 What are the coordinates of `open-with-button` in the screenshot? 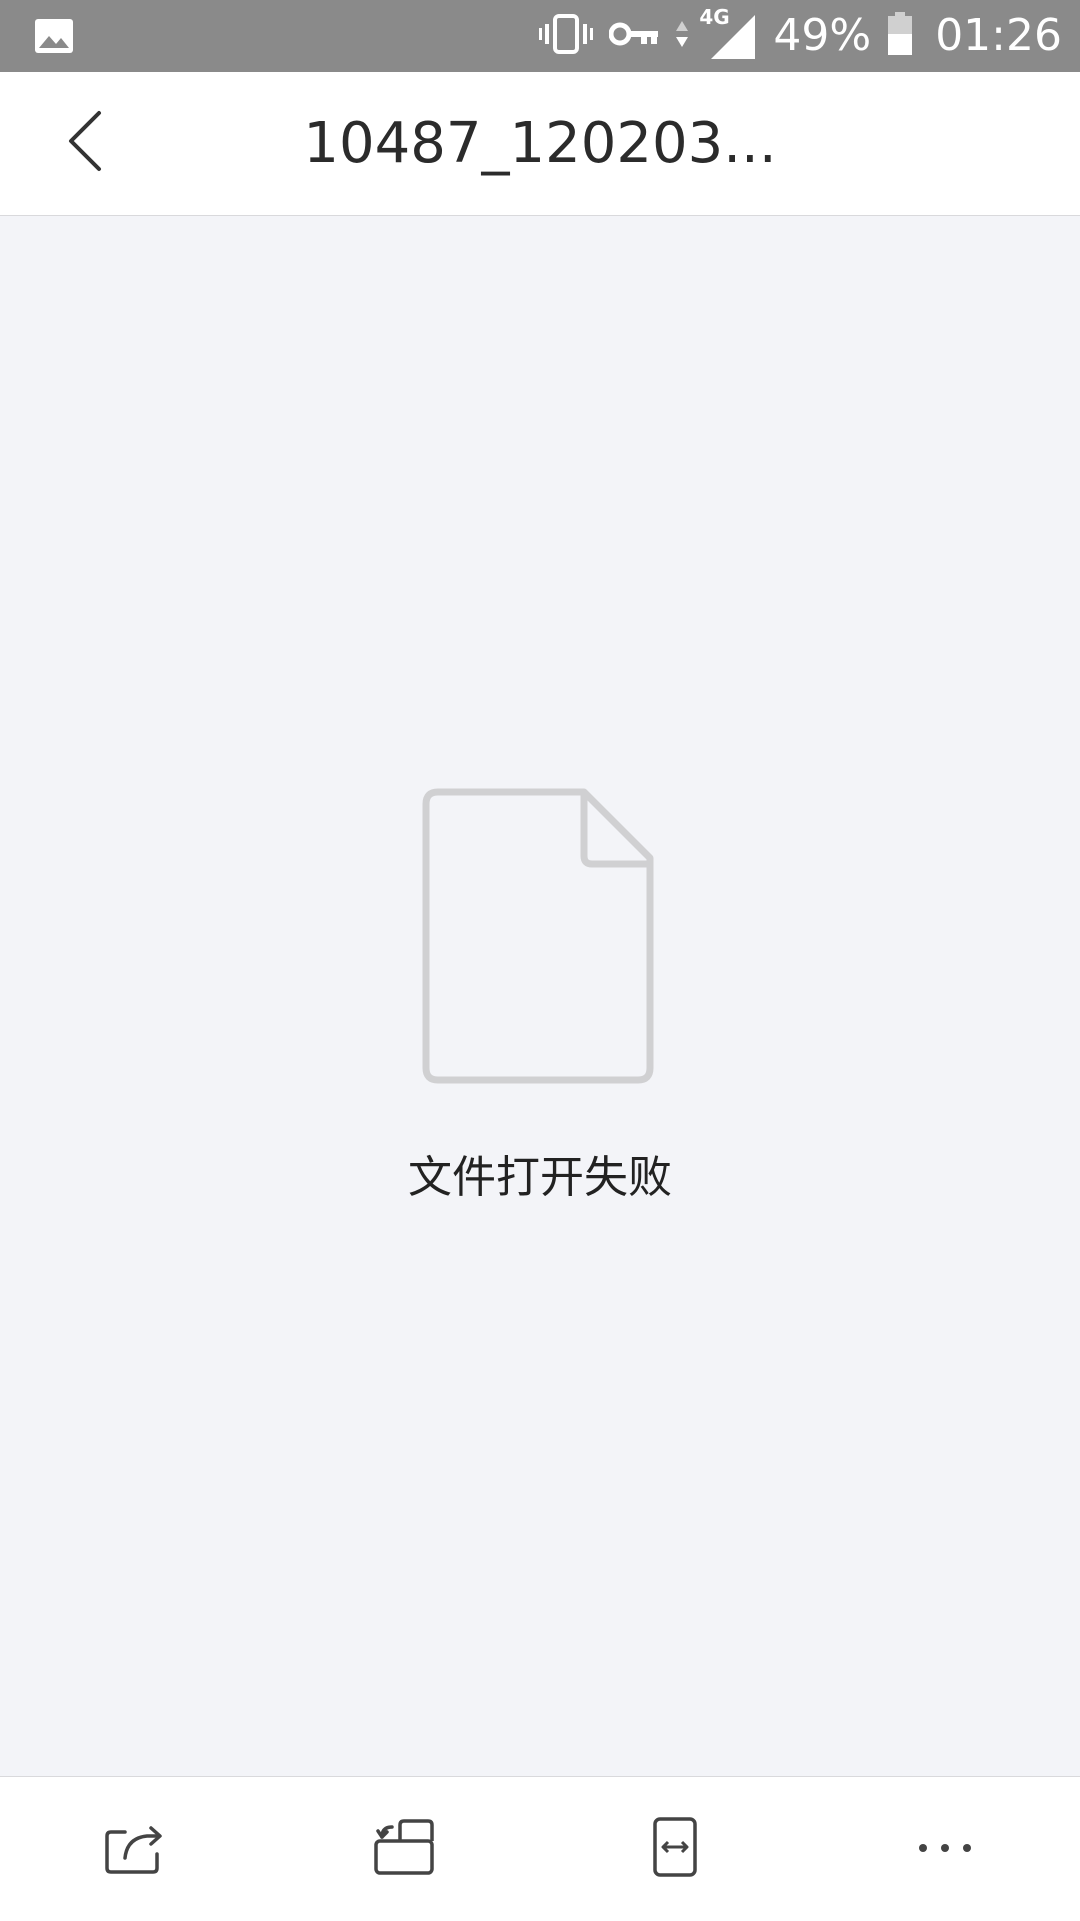 It's located at (405, 1849).